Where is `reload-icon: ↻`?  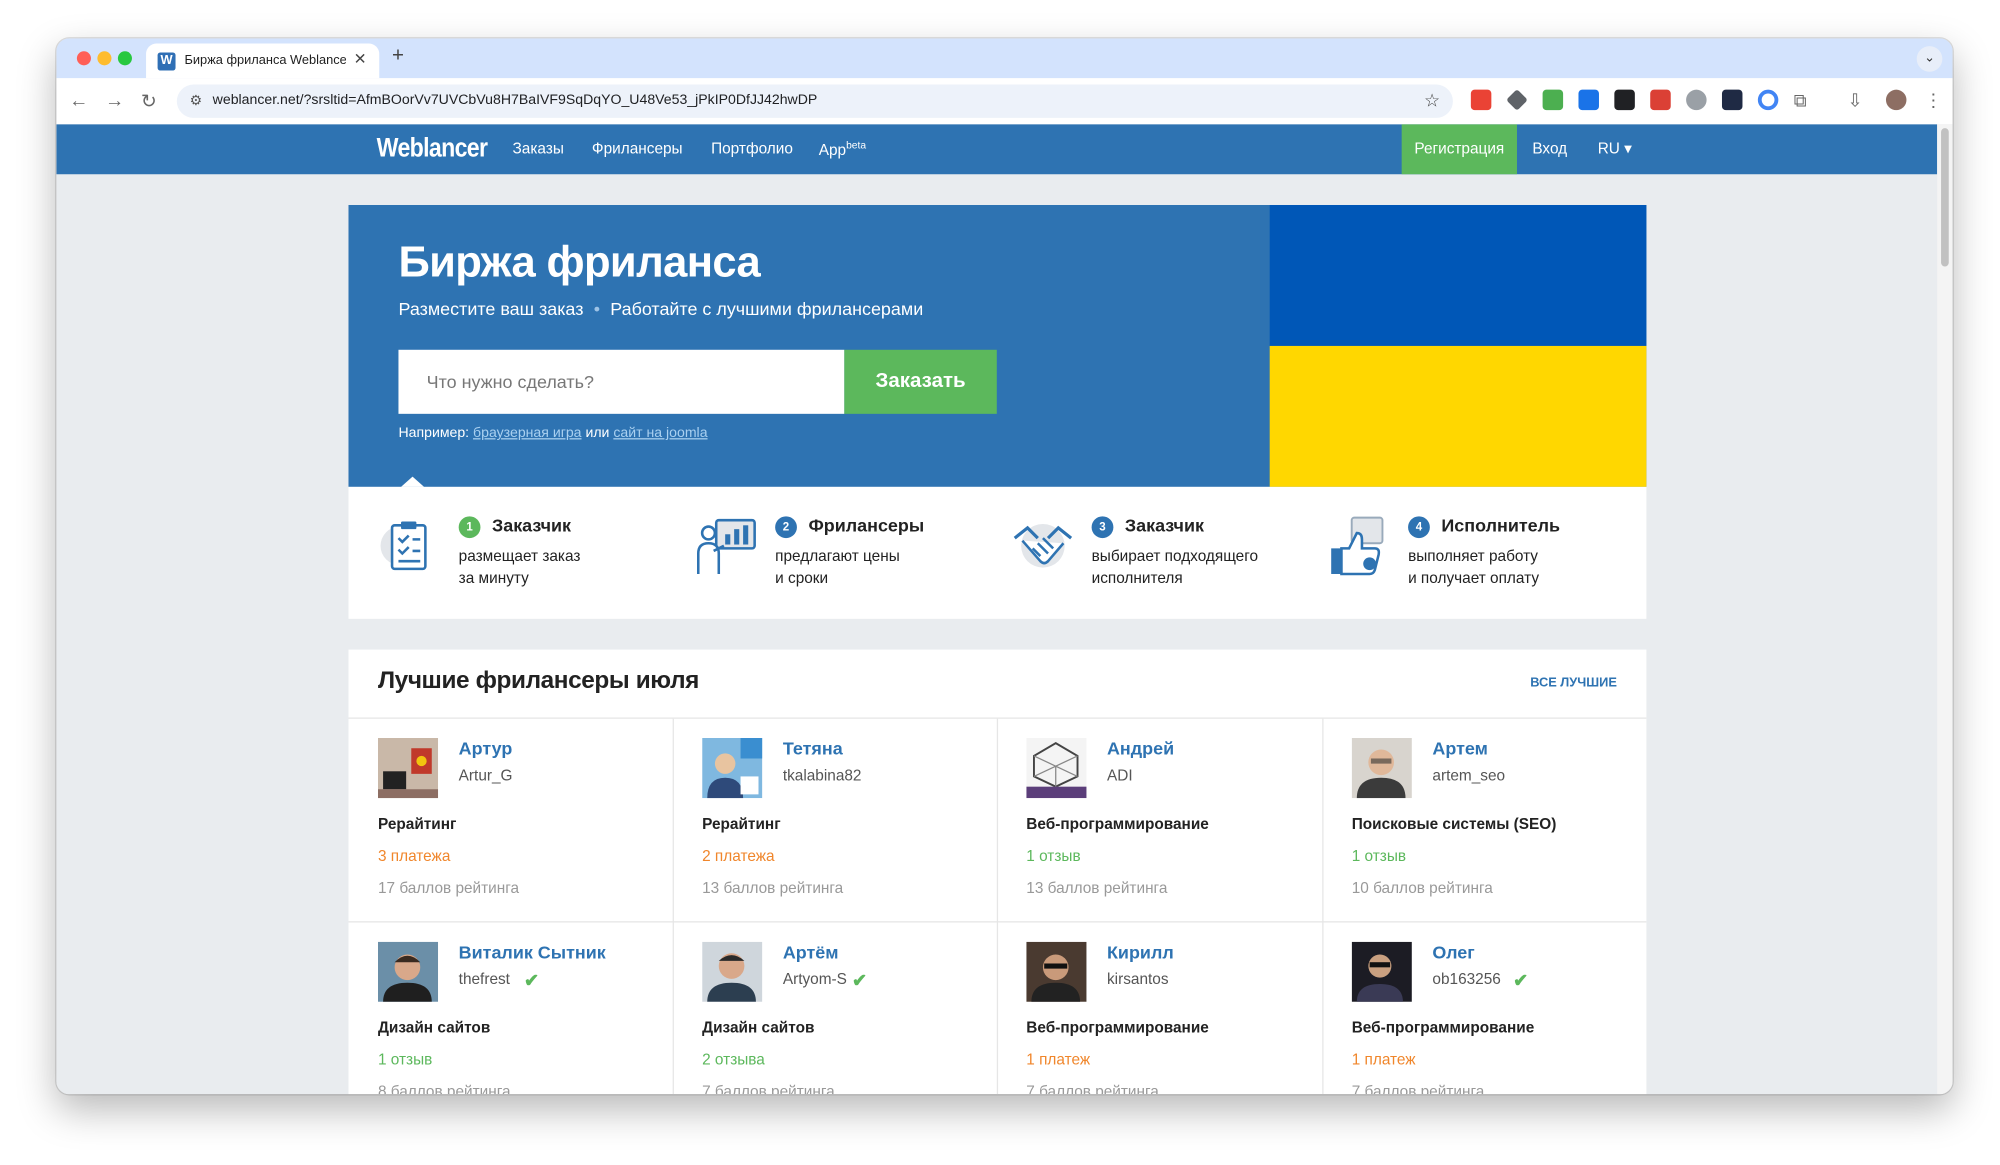 reload-icon: ↻ is located at coordinates (149, 101).